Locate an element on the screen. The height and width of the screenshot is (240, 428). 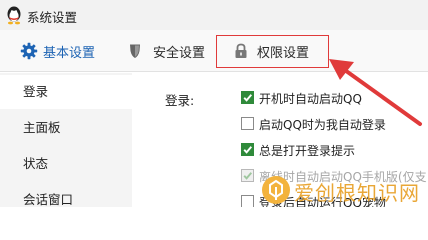
title-bar: 系统设置 is located at coordinates (214, 15).